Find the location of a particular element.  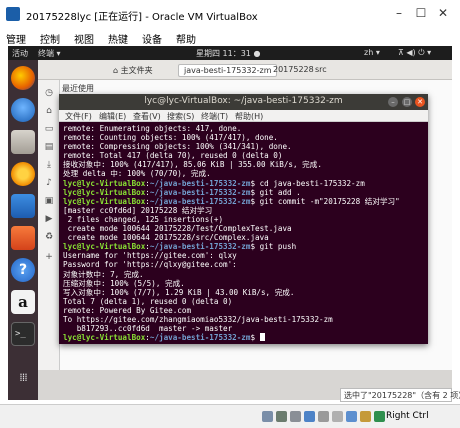

terminal-line: 压缩对象中: 100% (5/5), 完成. is located at coordinates (124, 283).